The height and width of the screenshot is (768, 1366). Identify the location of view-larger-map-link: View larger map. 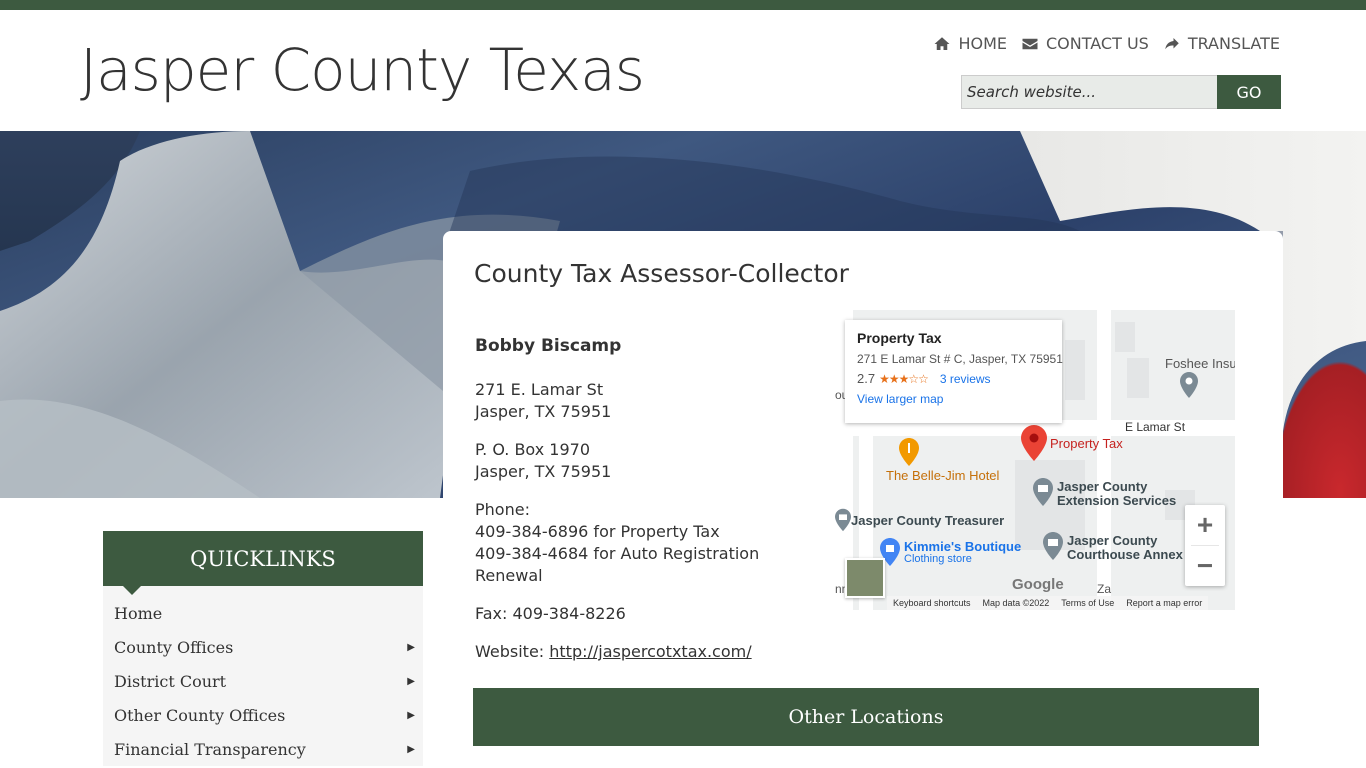
(953, 399).